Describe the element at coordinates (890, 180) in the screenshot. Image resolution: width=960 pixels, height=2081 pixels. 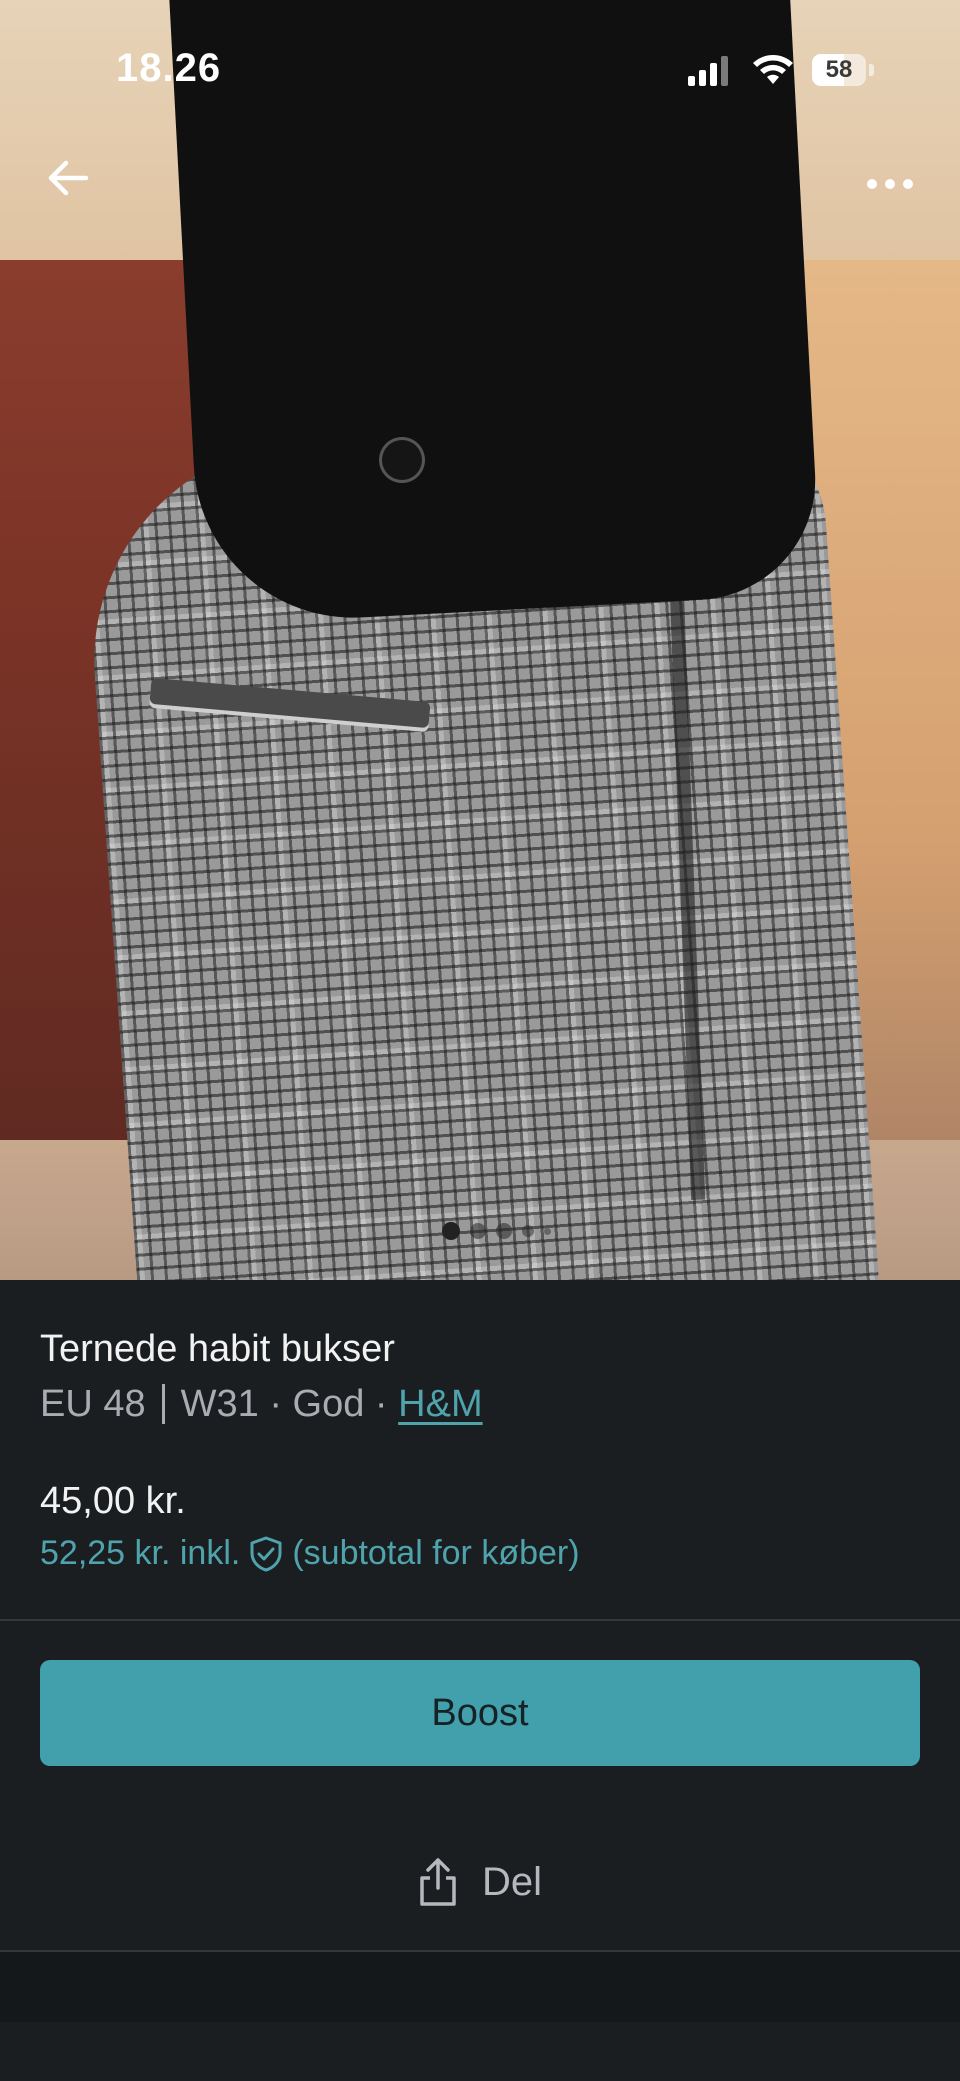
I see `more-horizontal-icon` at that location.